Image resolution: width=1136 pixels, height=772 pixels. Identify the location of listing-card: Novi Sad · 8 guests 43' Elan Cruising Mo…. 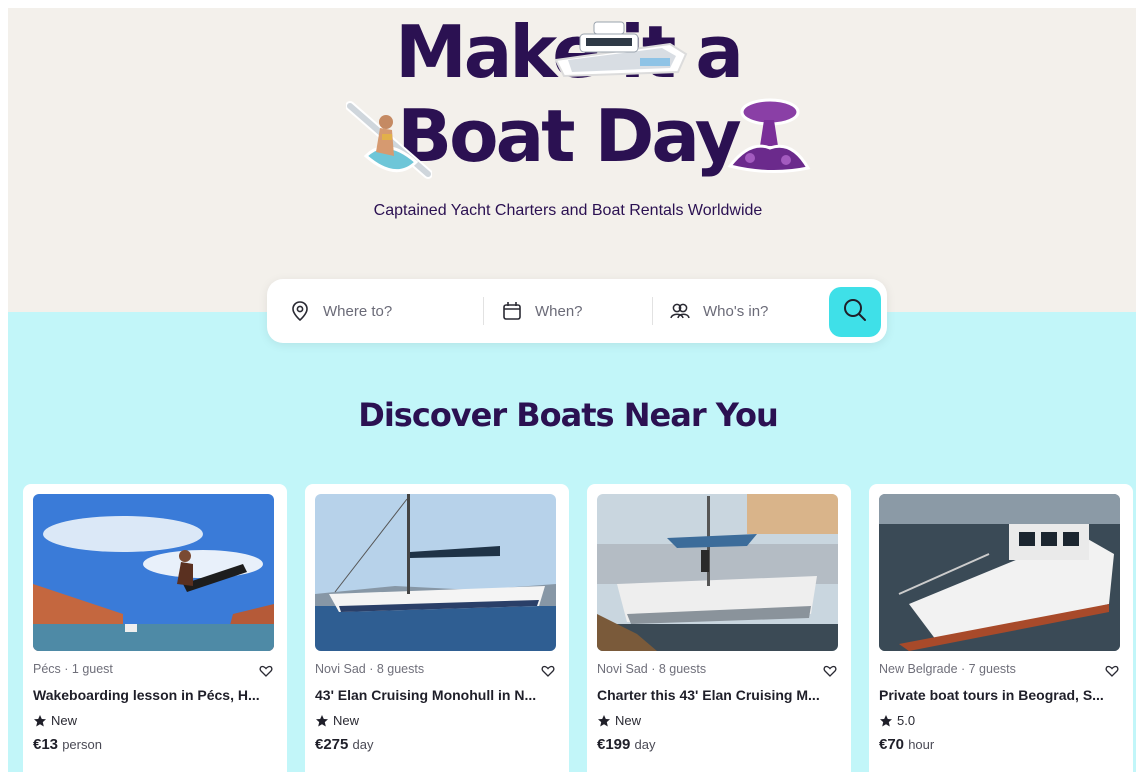
(437, 628).